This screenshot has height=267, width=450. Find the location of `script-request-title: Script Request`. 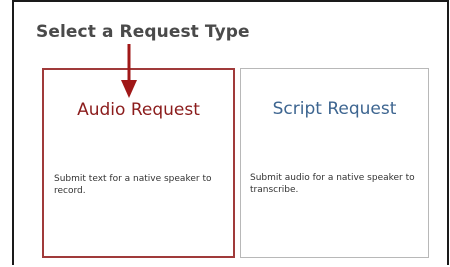

script-request-title: Script Request is located at coordinates (334, 109).